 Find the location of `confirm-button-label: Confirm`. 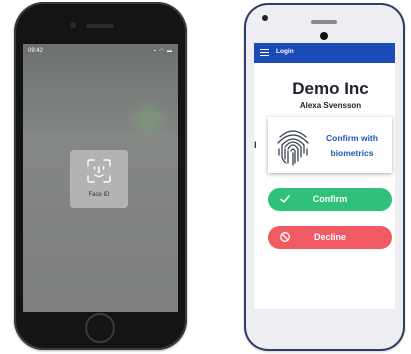

confirm-button-label: Confirm is located at coordinates (330, 199).